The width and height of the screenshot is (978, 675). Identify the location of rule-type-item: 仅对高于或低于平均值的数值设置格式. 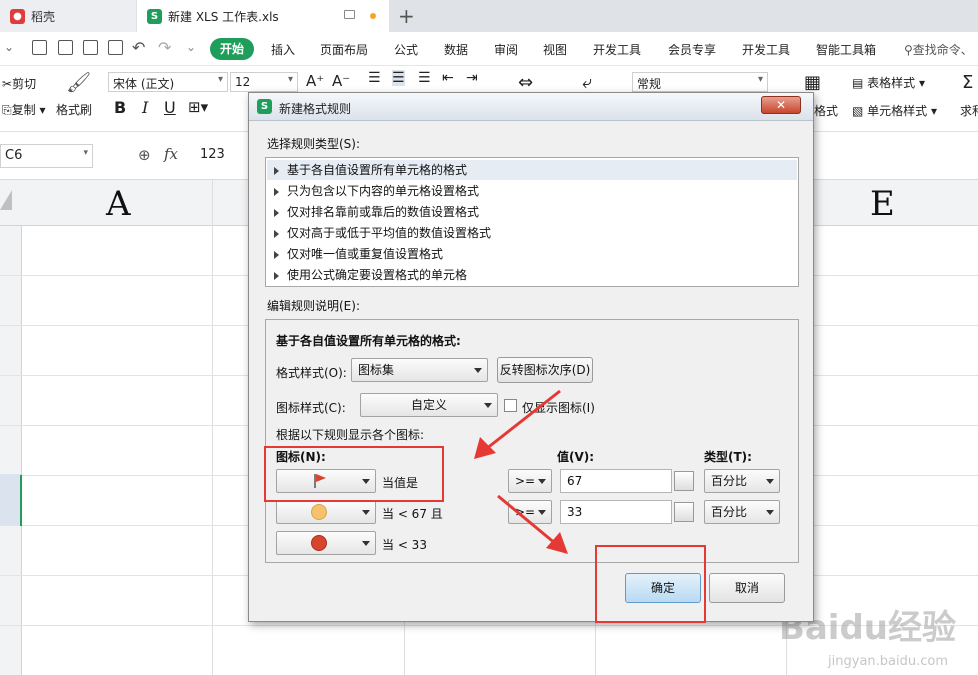
(382, 232).